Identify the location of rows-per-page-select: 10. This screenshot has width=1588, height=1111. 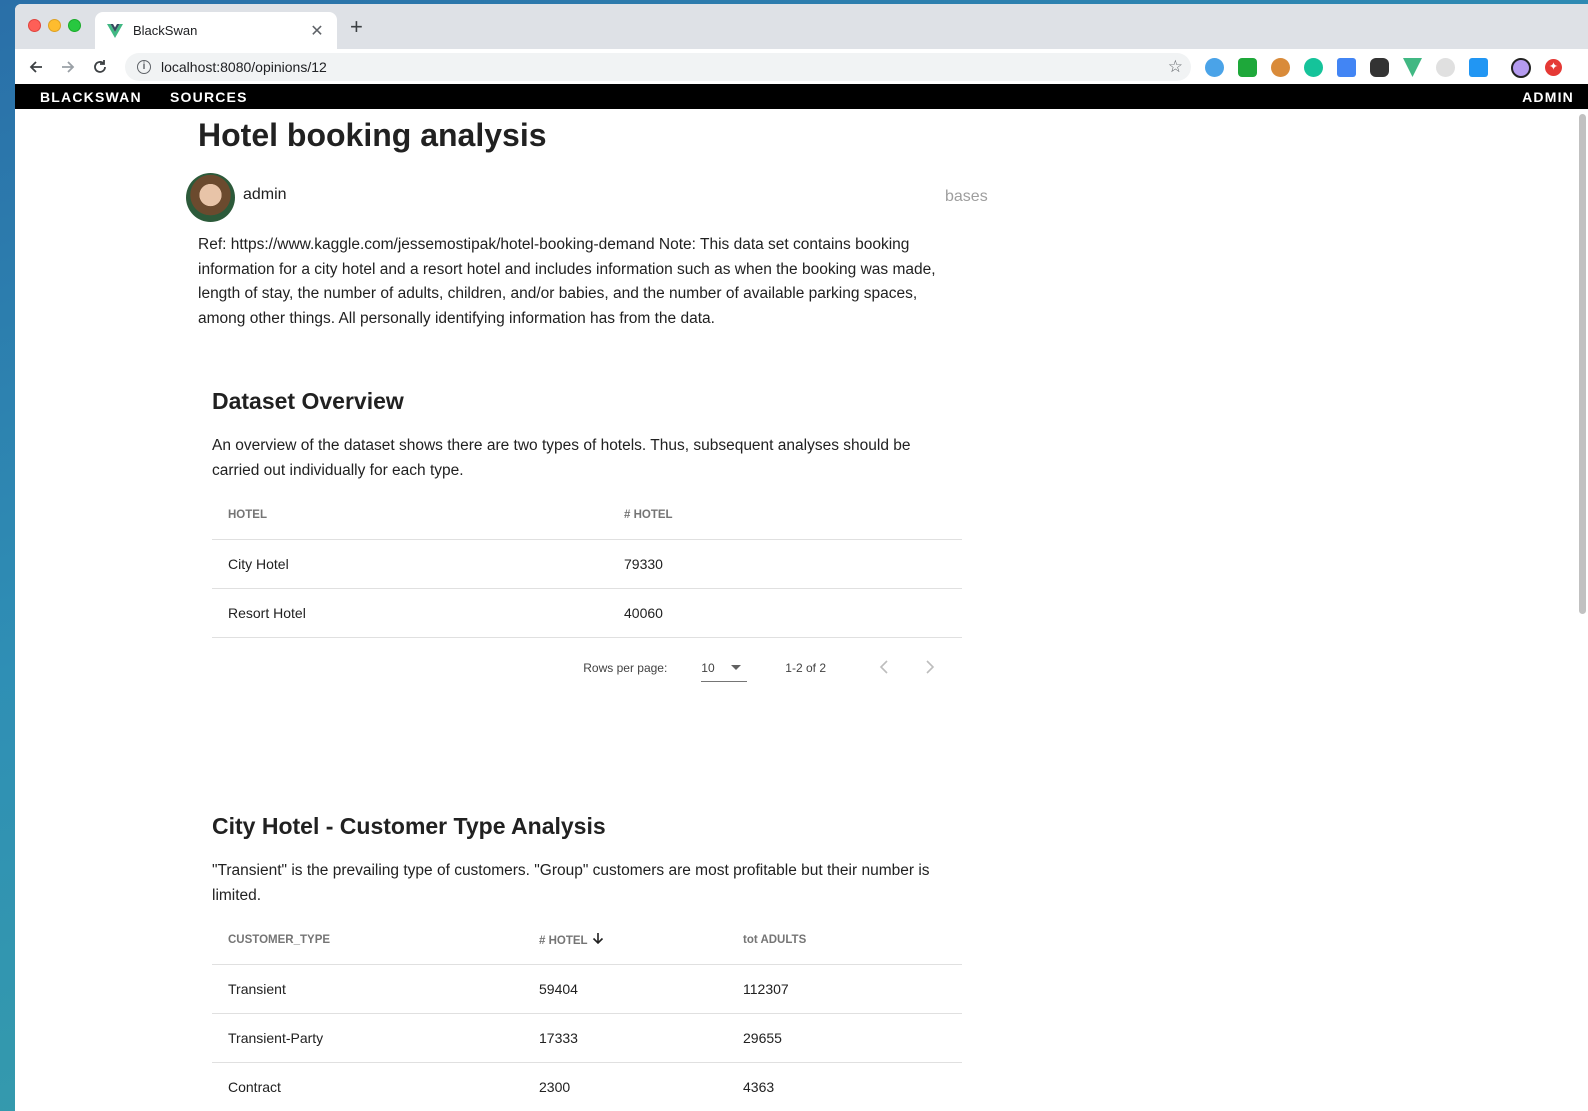
(724, 671).